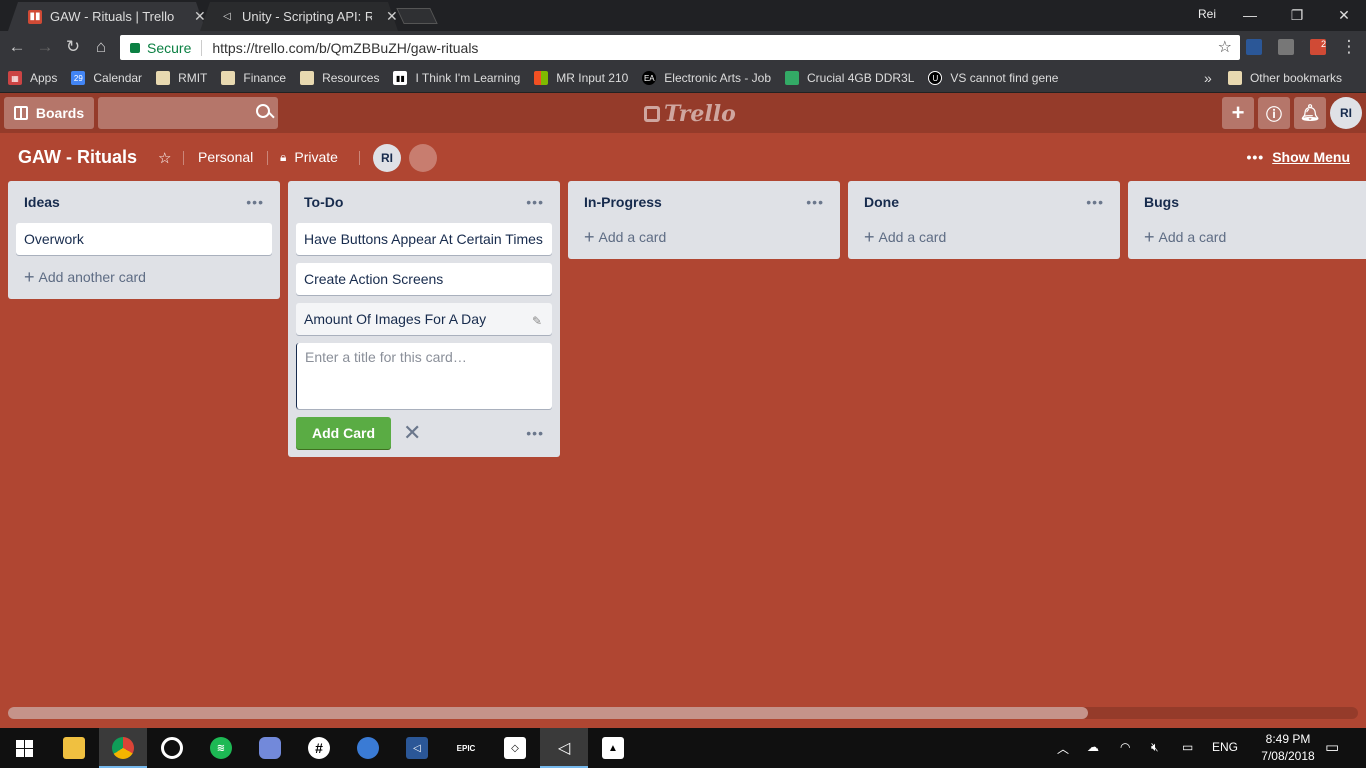 This screenshot has width=1366, height=768. I want to click on add-card-button: Add Card, so click(343, 433).